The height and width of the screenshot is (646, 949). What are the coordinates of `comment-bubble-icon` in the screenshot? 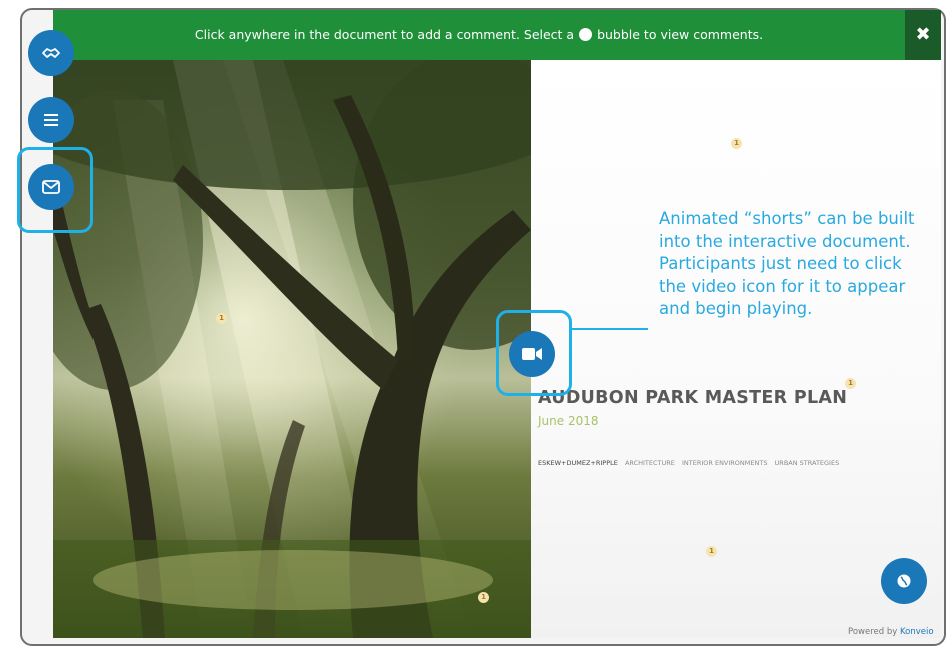 It's located at (586, 34).